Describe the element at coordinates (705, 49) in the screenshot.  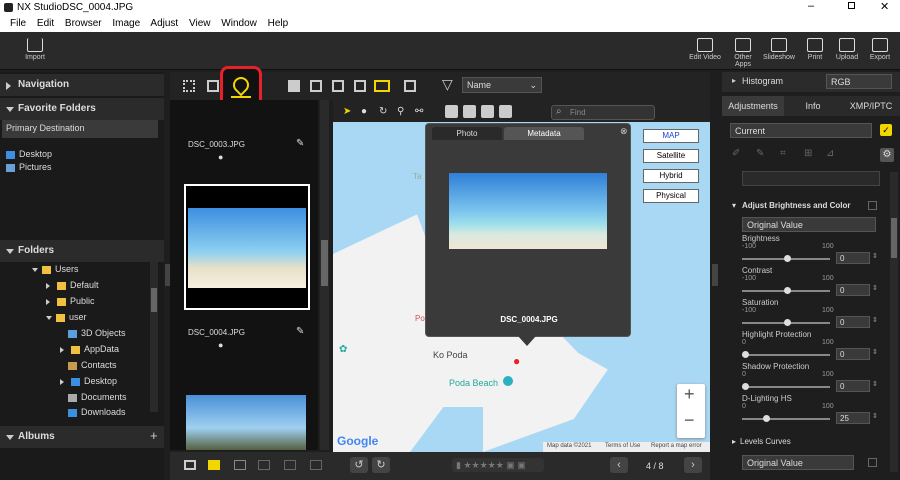
I see `edit-video-button: Edit Video` at that location.